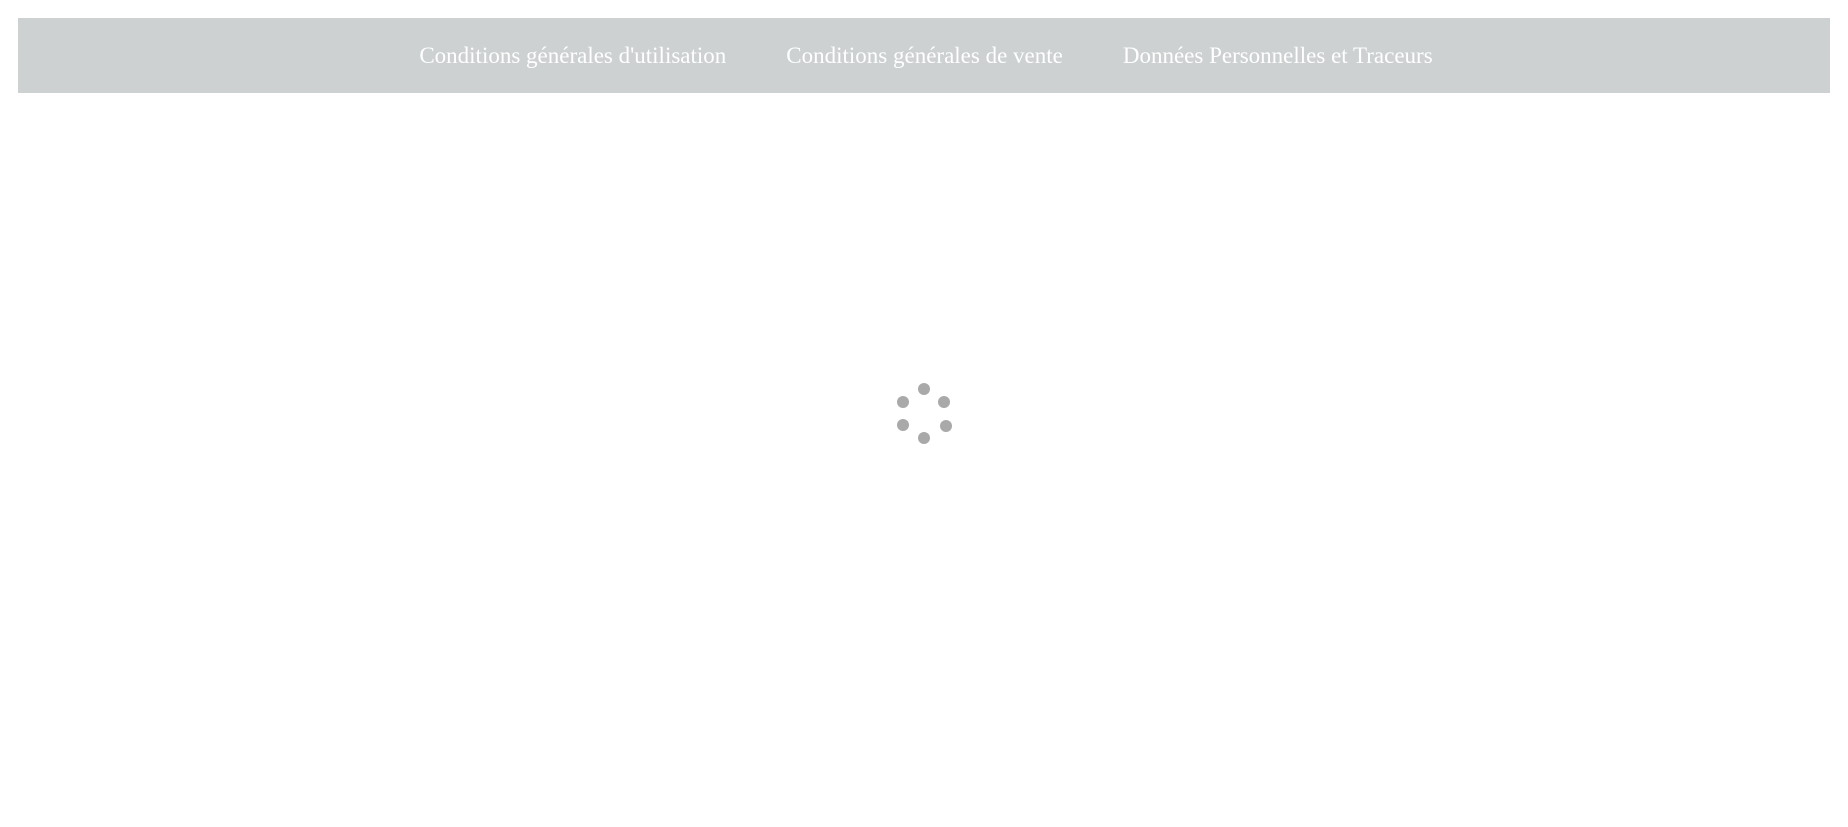  I want to click on terms-of-sale-link: Conditions générales de vente, so click(924, 55).